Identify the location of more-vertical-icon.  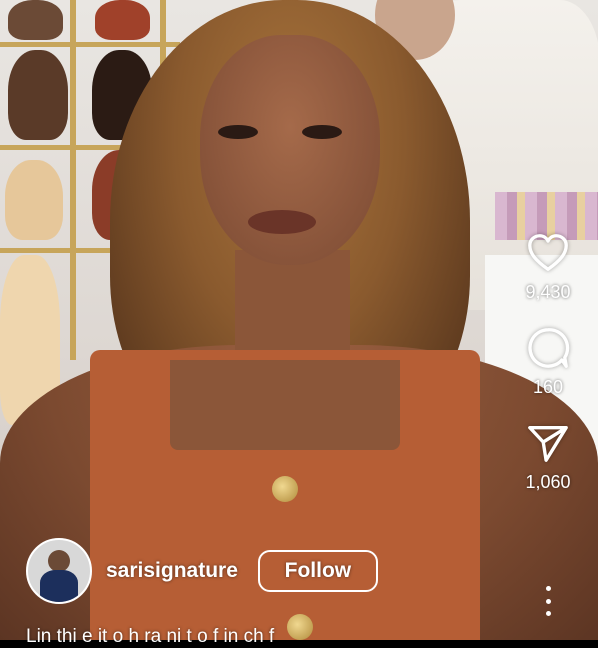
(548, 601).